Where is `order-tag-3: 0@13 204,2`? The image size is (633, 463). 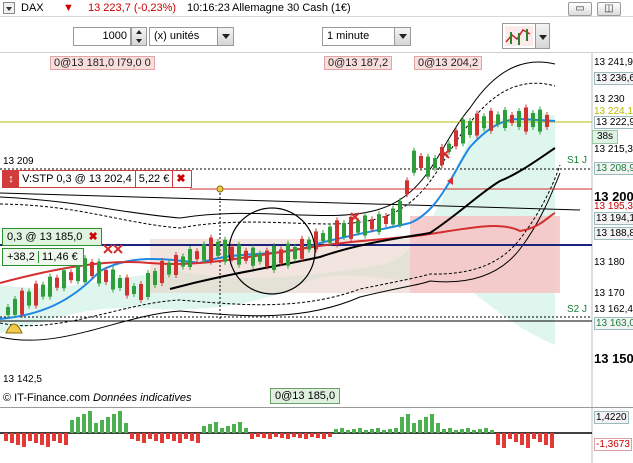
order-tag-3: 0@13 204,2 is located at coordinates (448, 63).